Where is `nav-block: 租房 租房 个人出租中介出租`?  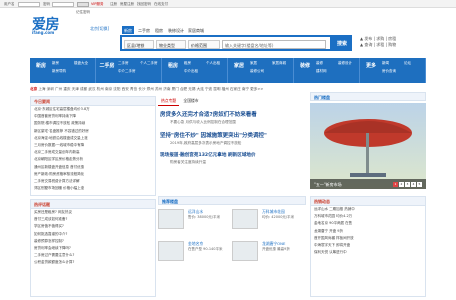
nav-block: 租房 租房 个人出租中介出租 is located at coordinates (195, 70).